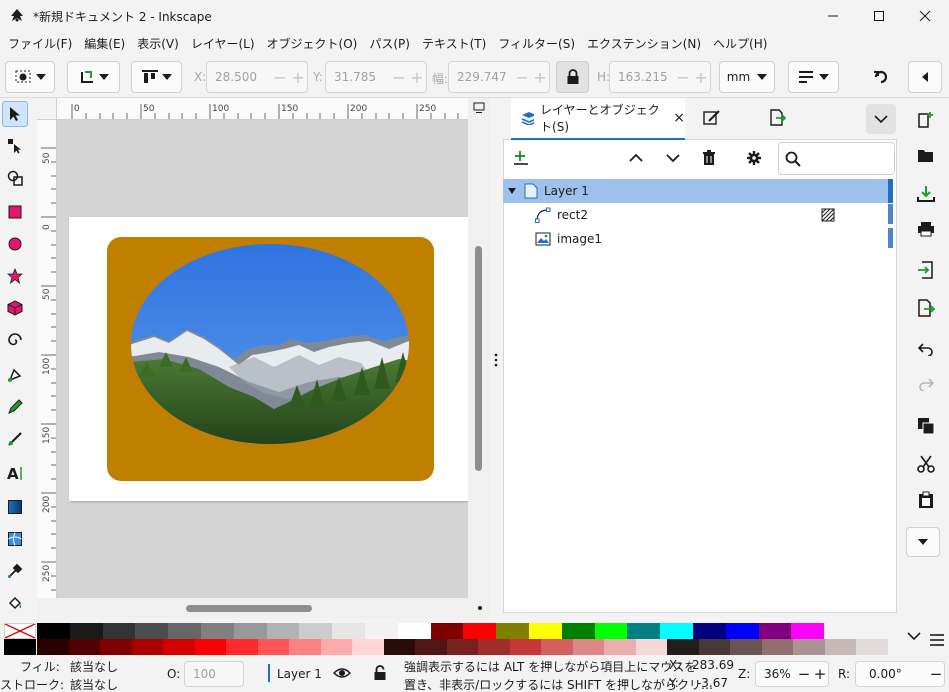 The image size is (949, 692). What do you see at coordinates (879, 16) in the screenshot?
I see `maximize-button` at bounding box center [879, 16].